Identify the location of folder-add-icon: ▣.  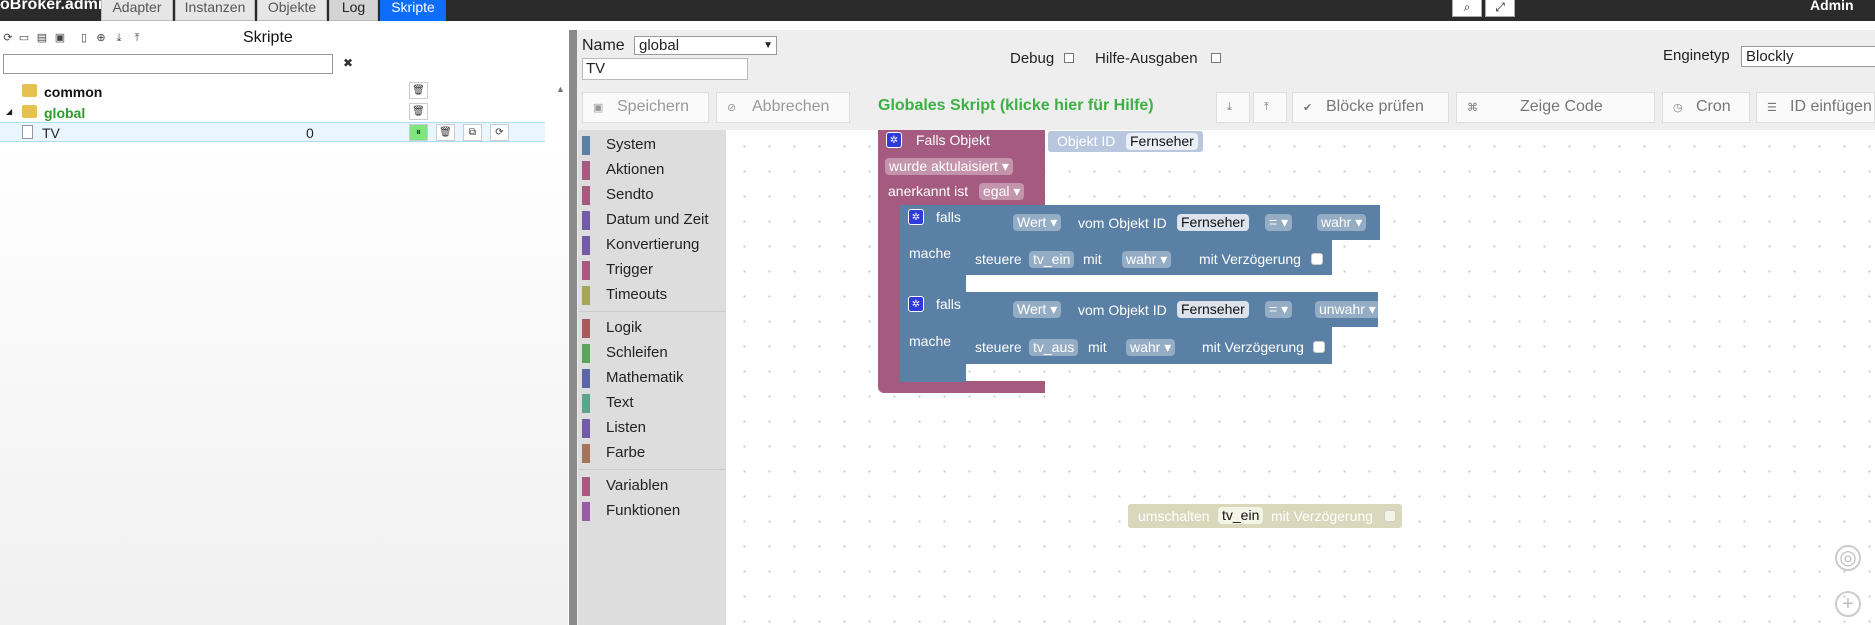
(60, 38).